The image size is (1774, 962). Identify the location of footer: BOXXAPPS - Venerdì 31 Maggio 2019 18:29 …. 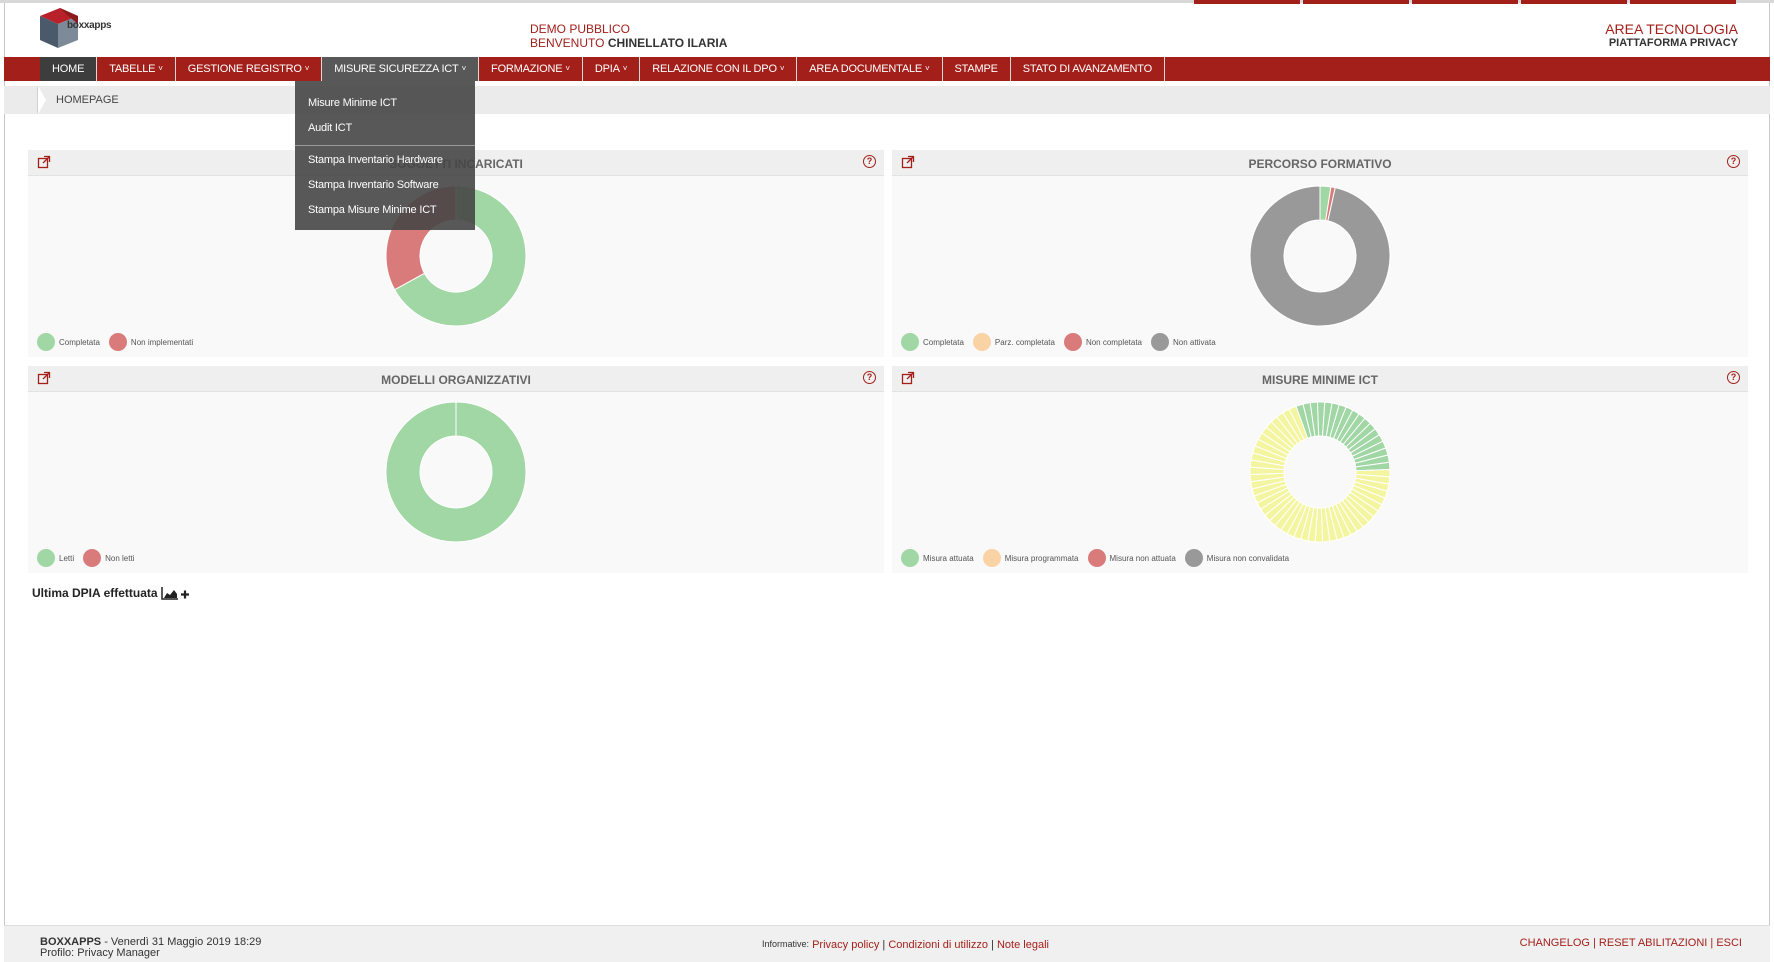
(887, 943).